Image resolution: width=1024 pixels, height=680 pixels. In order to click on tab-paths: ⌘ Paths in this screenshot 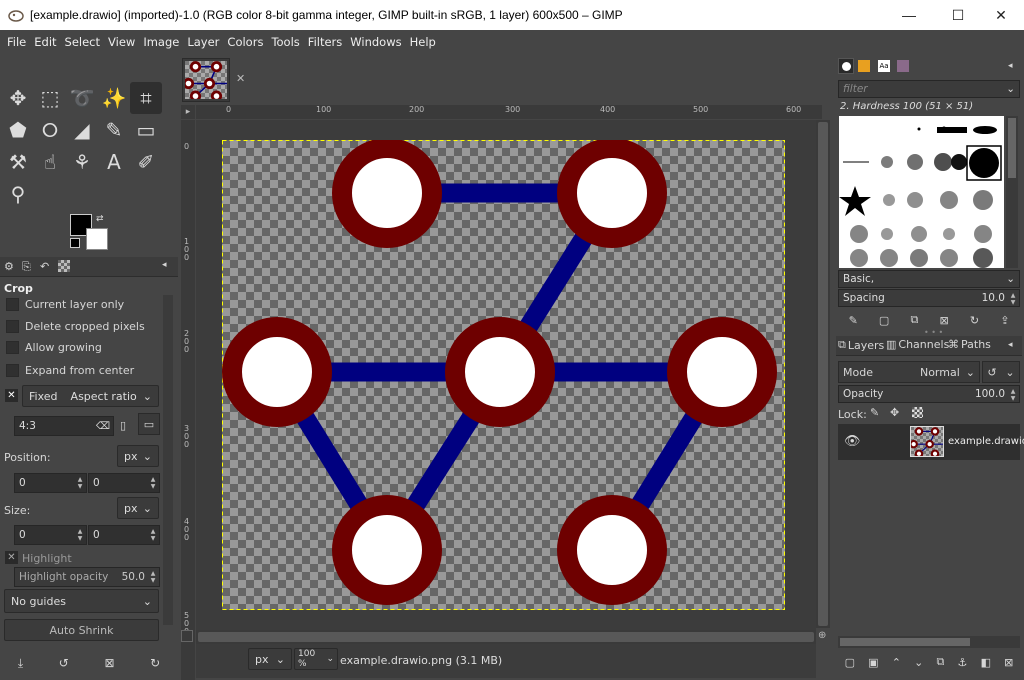, I will do `click(969, 344)`.